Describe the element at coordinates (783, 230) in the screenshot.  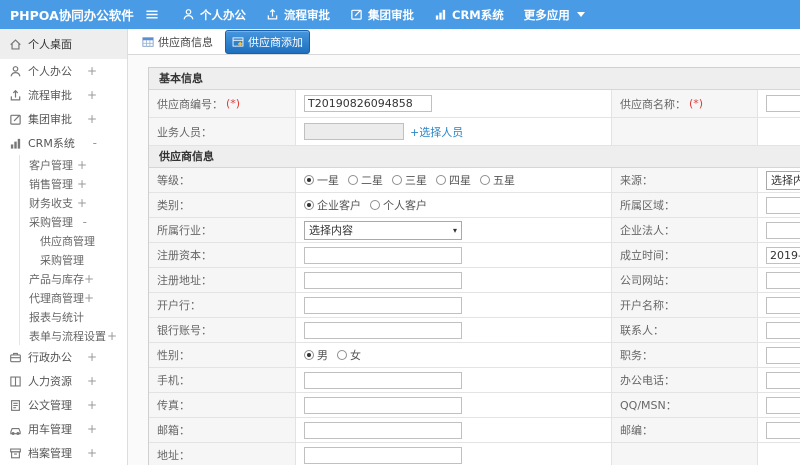
I see `legal-person-input` at that location.